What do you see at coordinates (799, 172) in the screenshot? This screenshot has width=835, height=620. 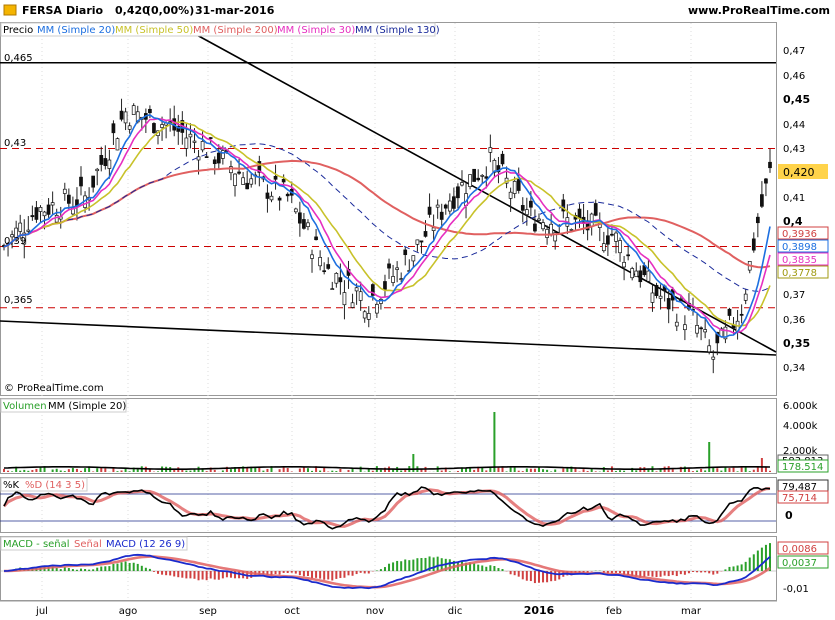 I see `badge-last: 0,420` at bounding box center [799, 172].